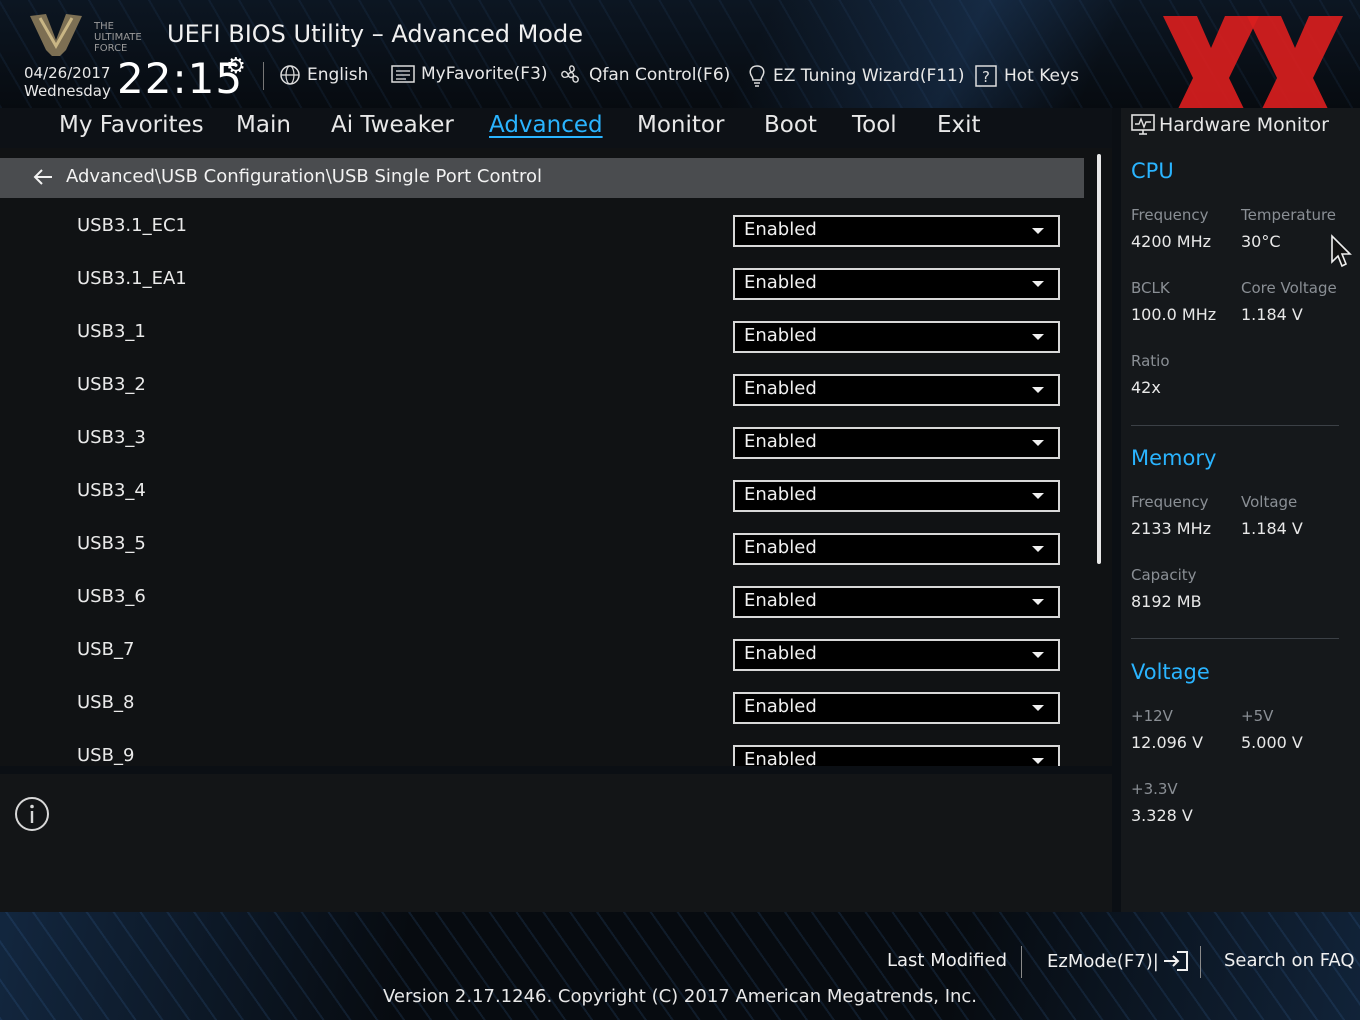  I want to click on bclk-label: BCLK, so click(1150, 288).